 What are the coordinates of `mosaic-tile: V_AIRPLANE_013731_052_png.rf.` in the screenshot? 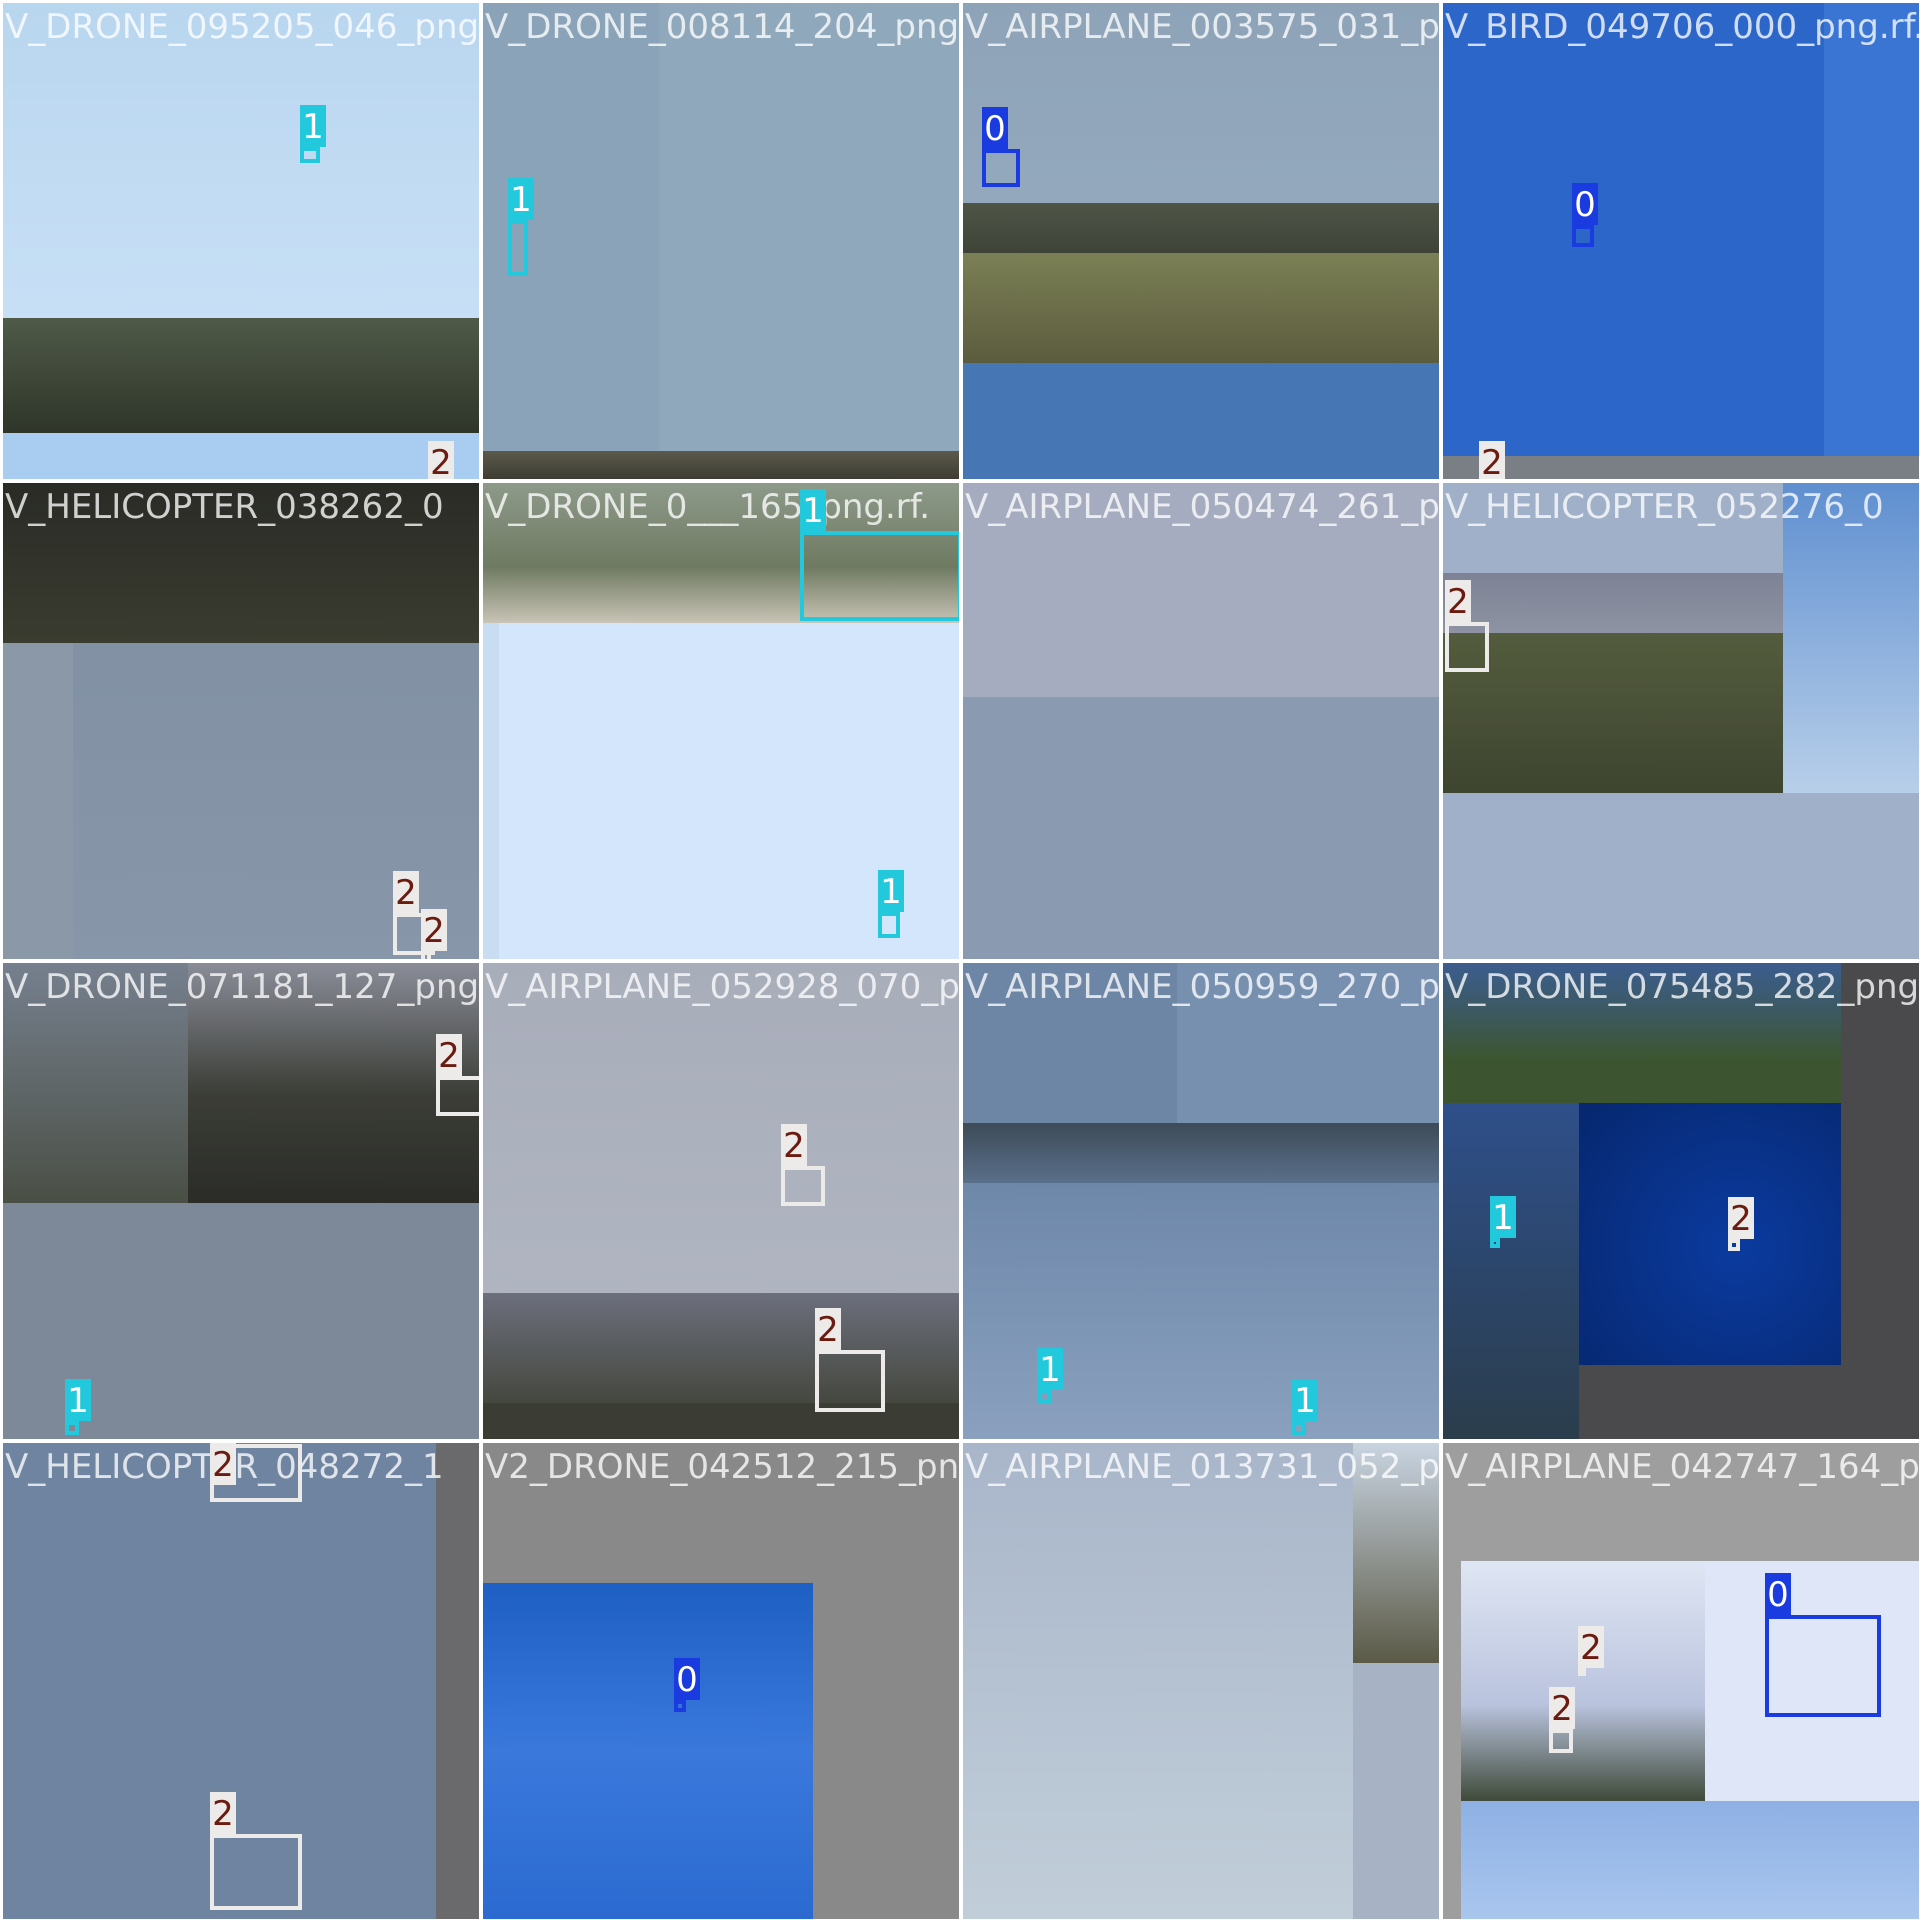 It's located at (1201, 1681).